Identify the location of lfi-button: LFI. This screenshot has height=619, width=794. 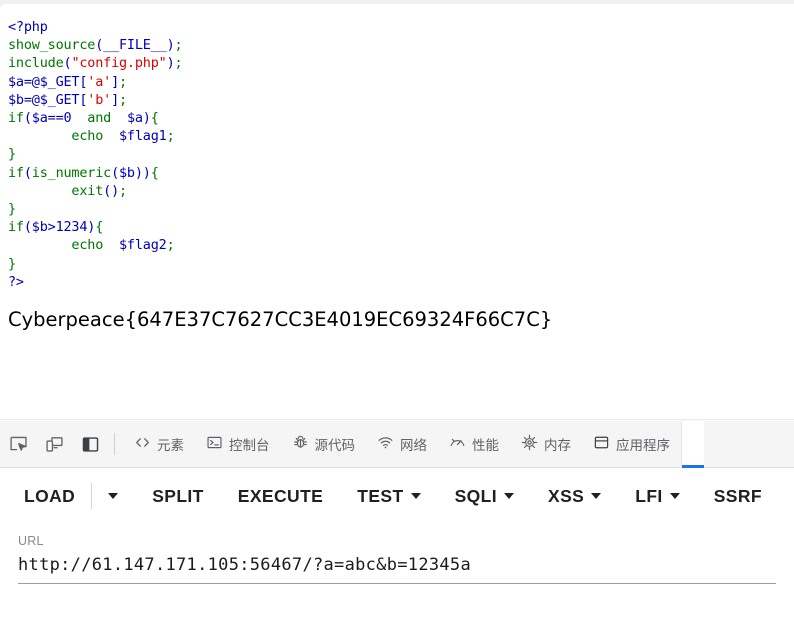
(657, 496).